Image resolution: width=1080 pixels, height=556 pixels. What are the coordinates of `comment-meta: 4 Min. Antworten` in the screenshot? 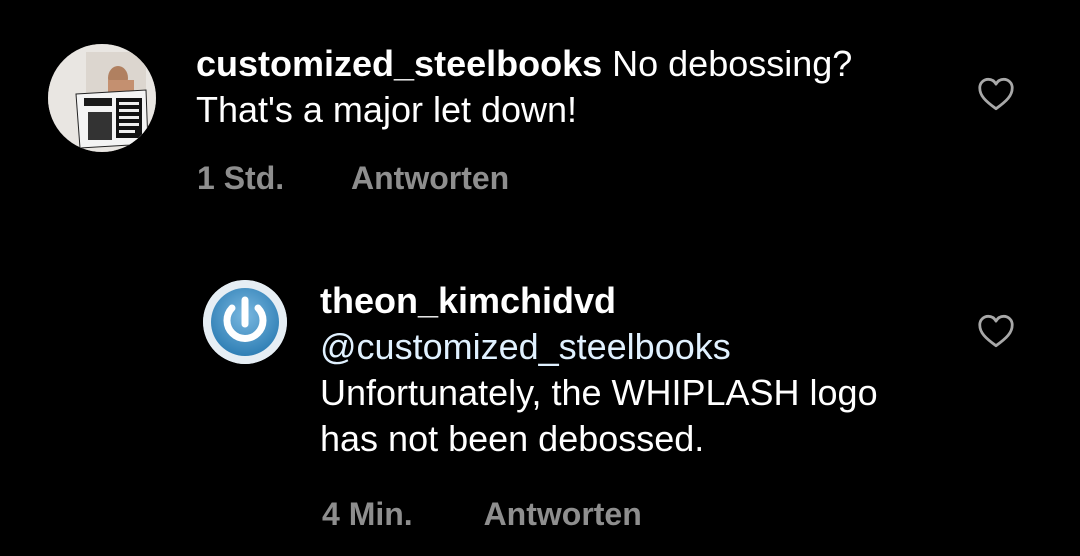 It's located at (482, 514).